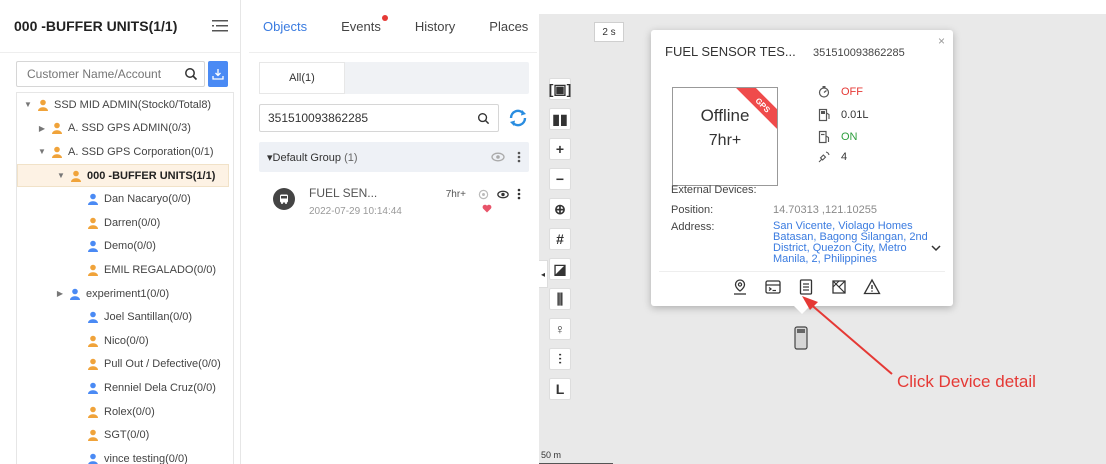 The width and height of the screenshot is (1106, 464). What do you see at coordinates (125, 388) in the screenshot?
I see `tree-item: Renniel Dela Cruz(0/0)` at bounding box center [125, 388].